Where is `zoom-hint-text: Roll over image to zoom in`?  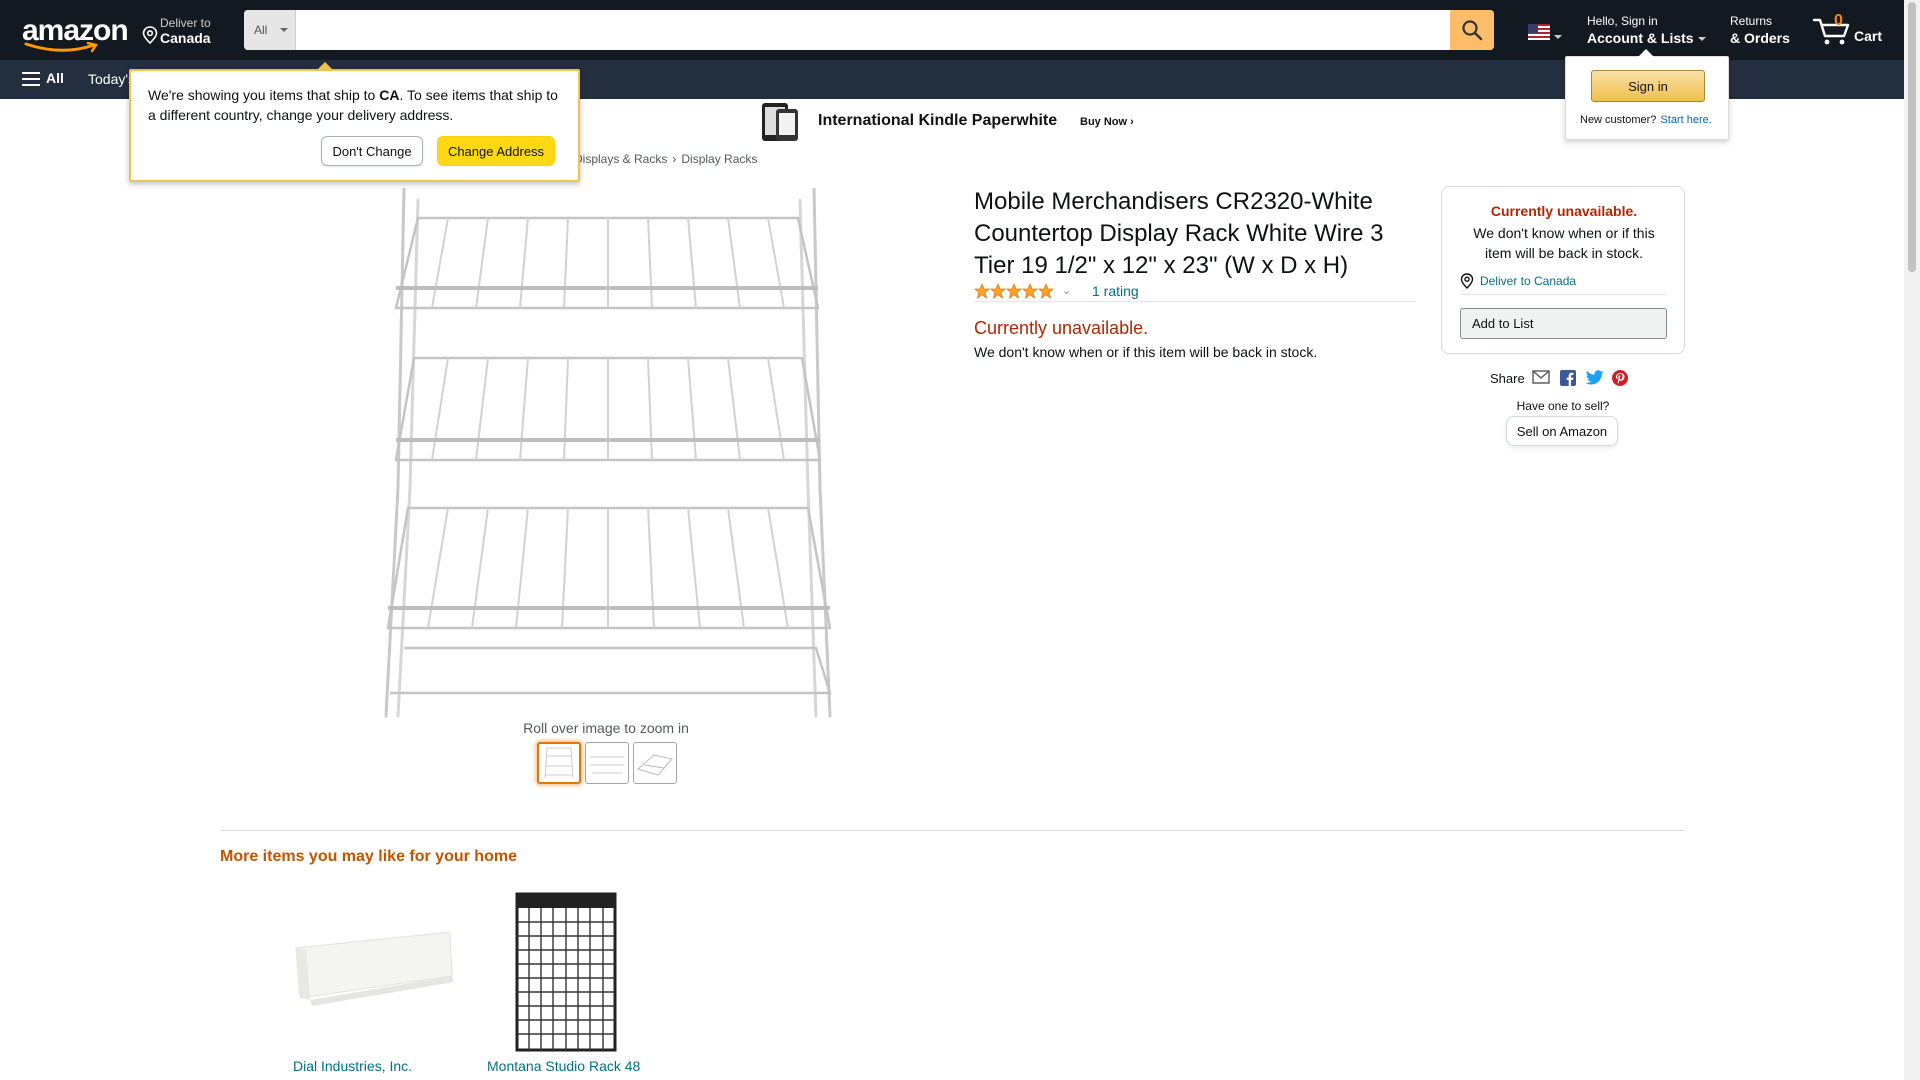 zoom-hint-text: Roll over image to zoom in is located at coordinates (606, 728).